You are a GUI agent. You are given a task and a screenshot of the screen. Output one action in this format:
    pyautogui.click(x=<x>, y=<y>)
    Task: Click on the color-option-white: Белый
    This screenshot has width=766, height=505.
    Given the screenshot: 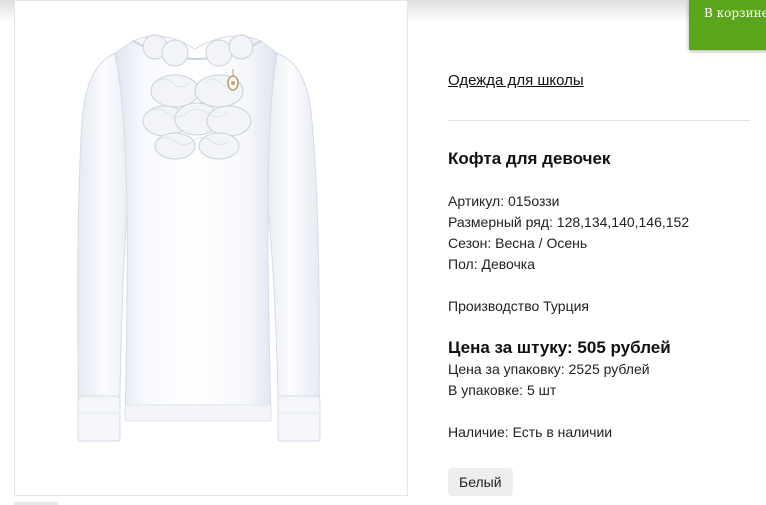 What is the action you would take?
    pyautogui.click(x=480, y=482)
    